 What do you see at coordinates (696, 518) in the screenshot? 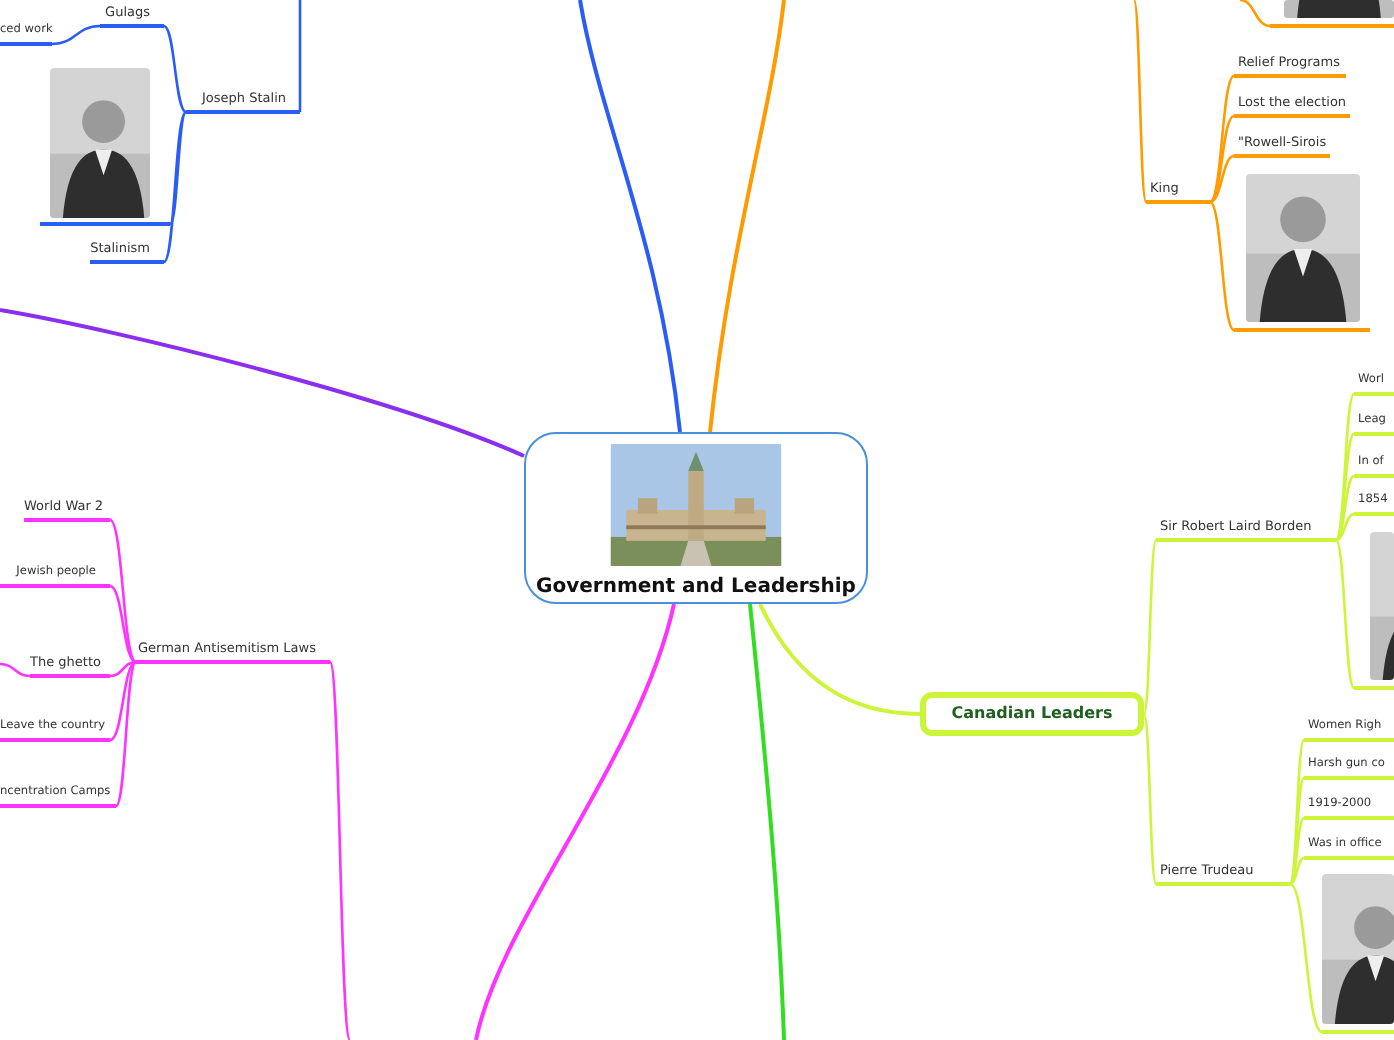
I see `central-topic: Government and Leadership` at bounding box center [696, 518].